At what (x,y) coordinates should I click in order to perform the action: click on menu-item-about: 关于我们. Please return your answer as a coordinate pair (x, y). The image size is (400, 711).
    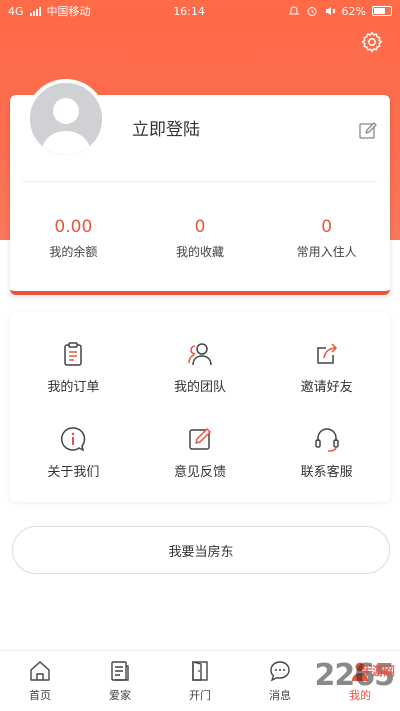
    Looking at the image, I should click on (73, 452).